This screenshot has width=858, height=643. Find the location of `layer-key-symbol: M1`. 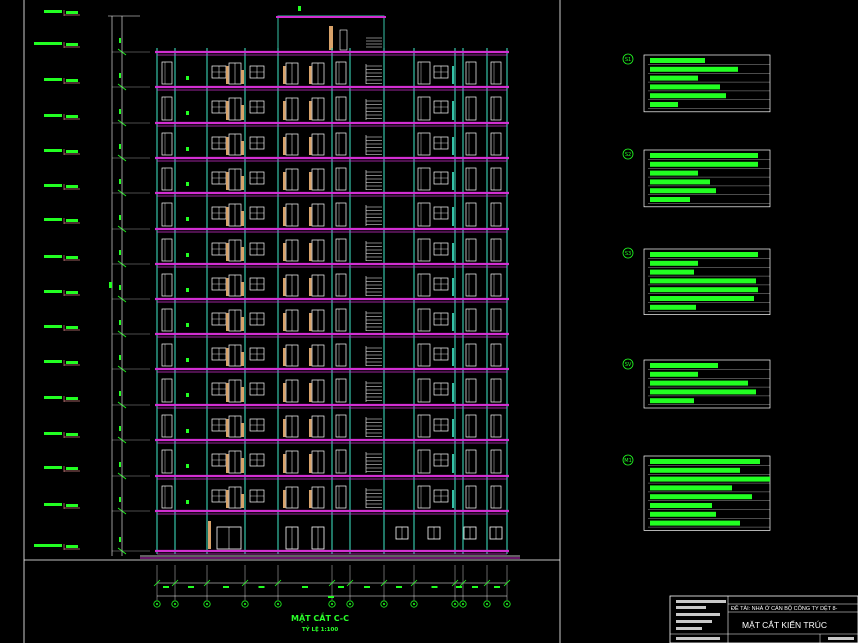

layer-key-symbol: M1 is located at coordinates (628, 461).